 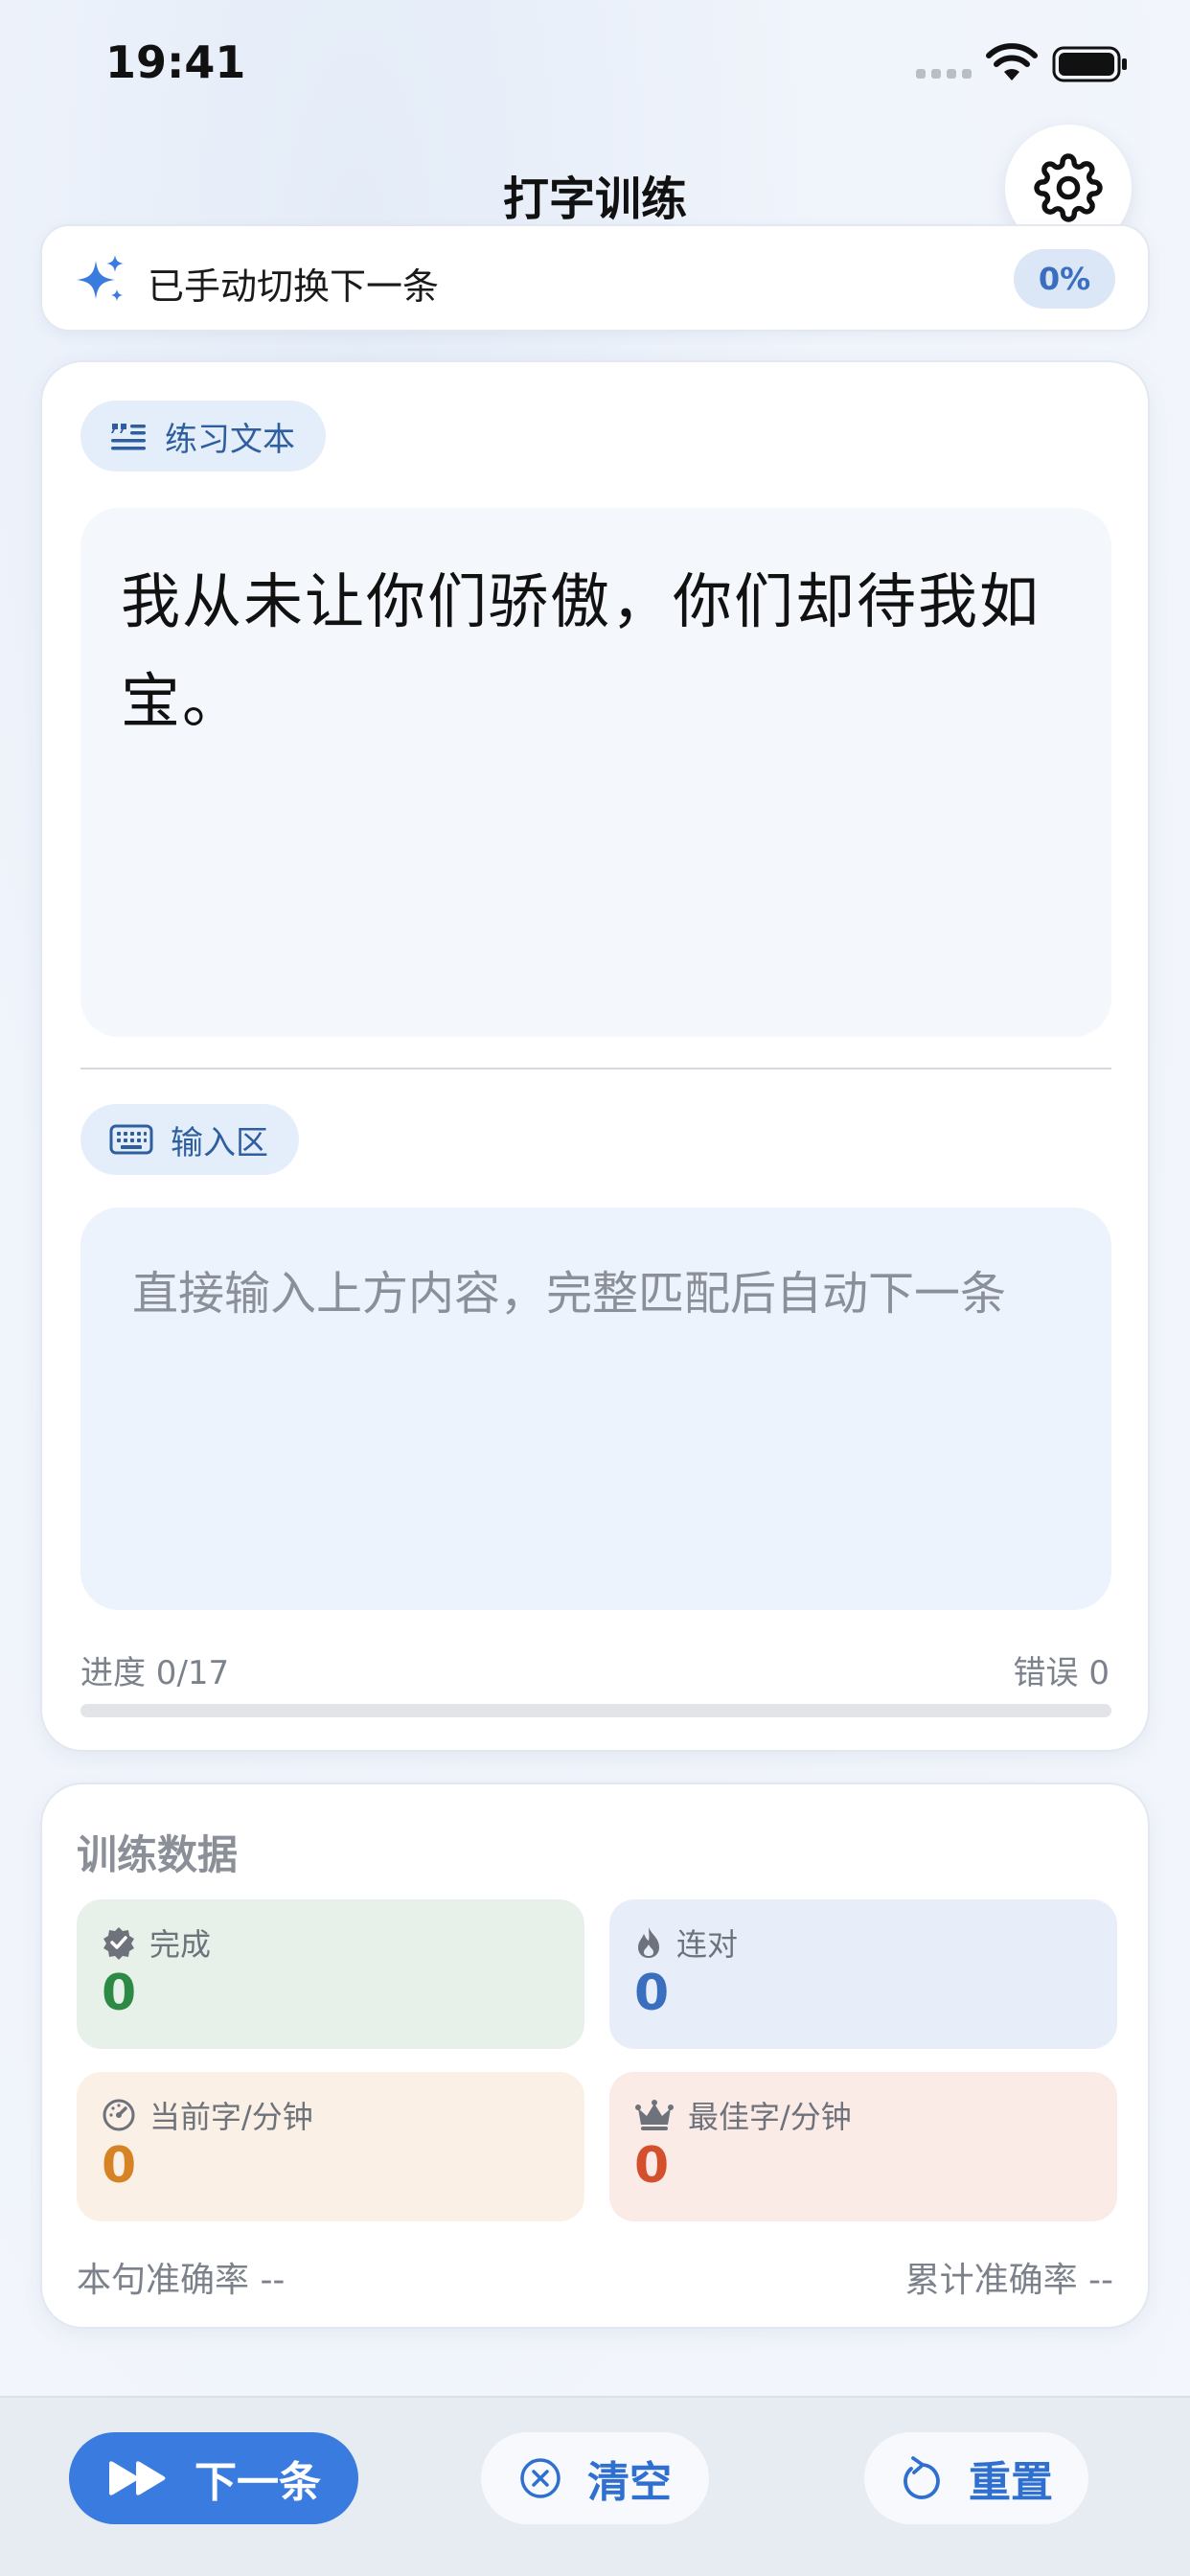 What do you see at coordinates (181, 1944) in the screenshot?
I see `stat-completed-label: 完成` at bounding box center [181, 1944].